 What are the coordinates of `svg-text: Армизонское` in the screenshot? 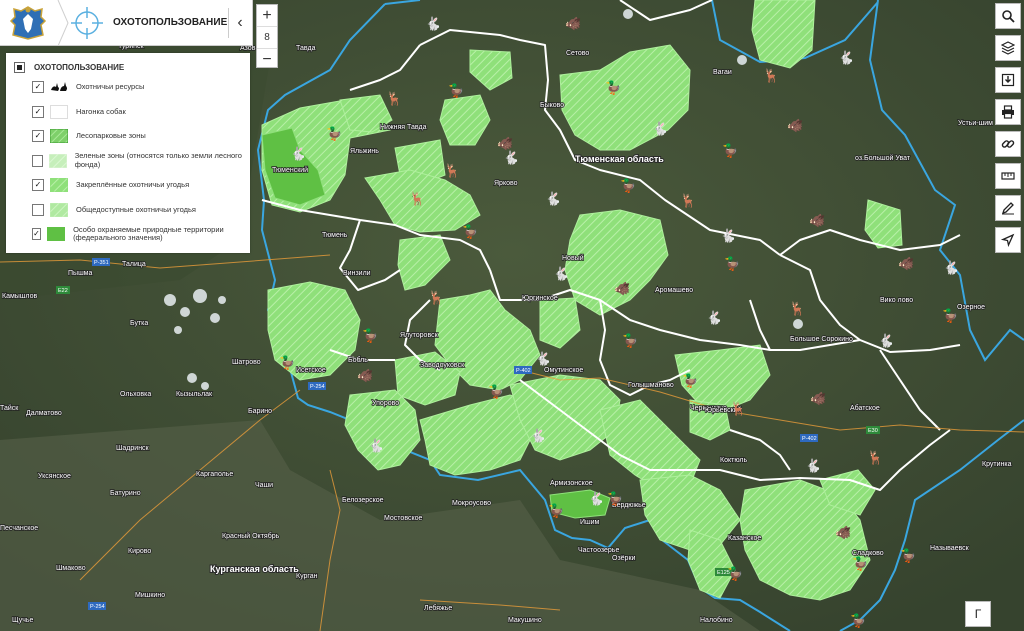 It's located at (571, 483).